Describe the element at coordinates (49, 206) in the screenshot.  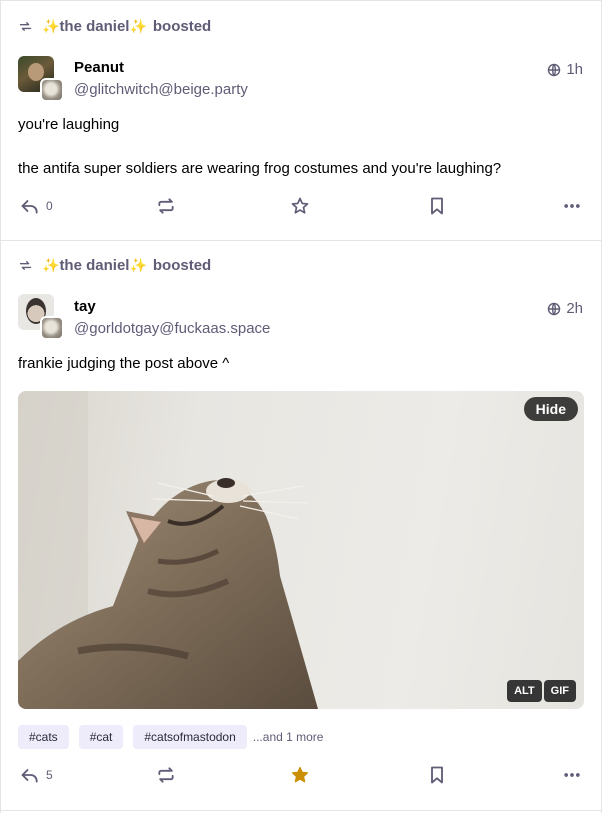
I see `reply-count: 0` at that location.